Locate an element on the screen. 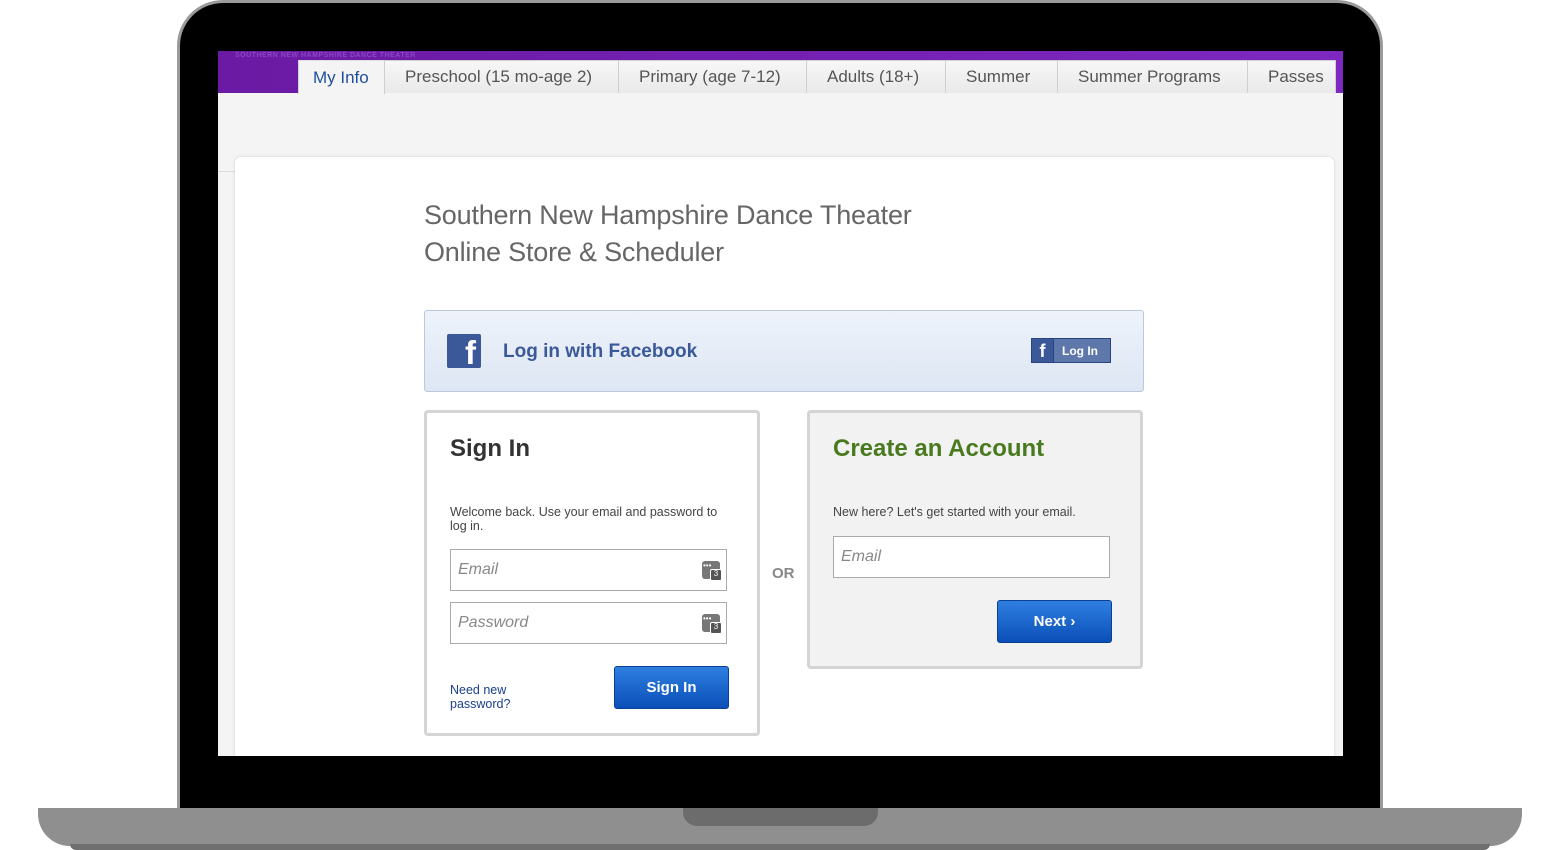 This screenshot has width=1555, height=850. facebook-login-text: Log in with Facebook is located at coordinates (600, 351).